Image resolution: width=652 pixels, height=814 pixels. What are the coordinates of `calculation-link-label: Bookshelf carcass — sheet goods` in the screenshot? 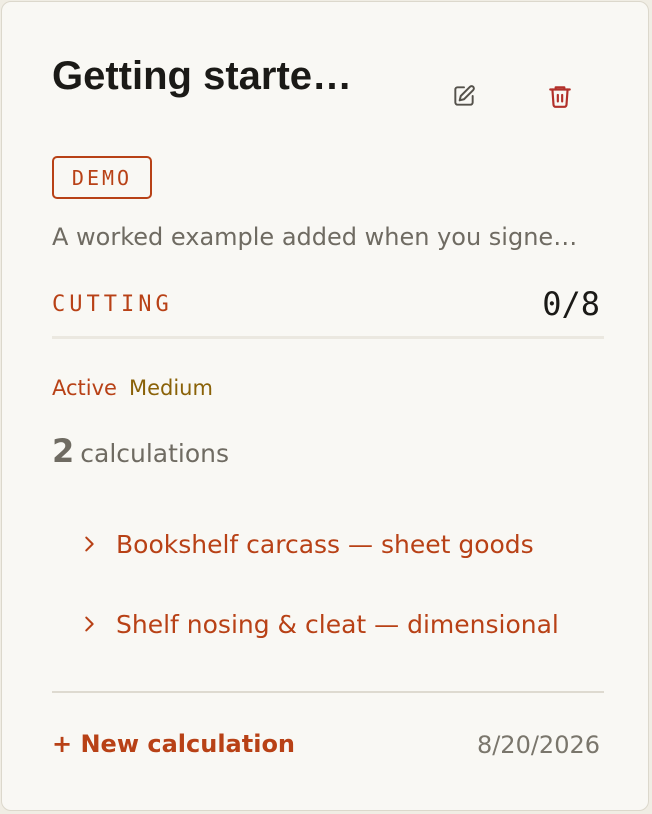 It's located at (325, 544).